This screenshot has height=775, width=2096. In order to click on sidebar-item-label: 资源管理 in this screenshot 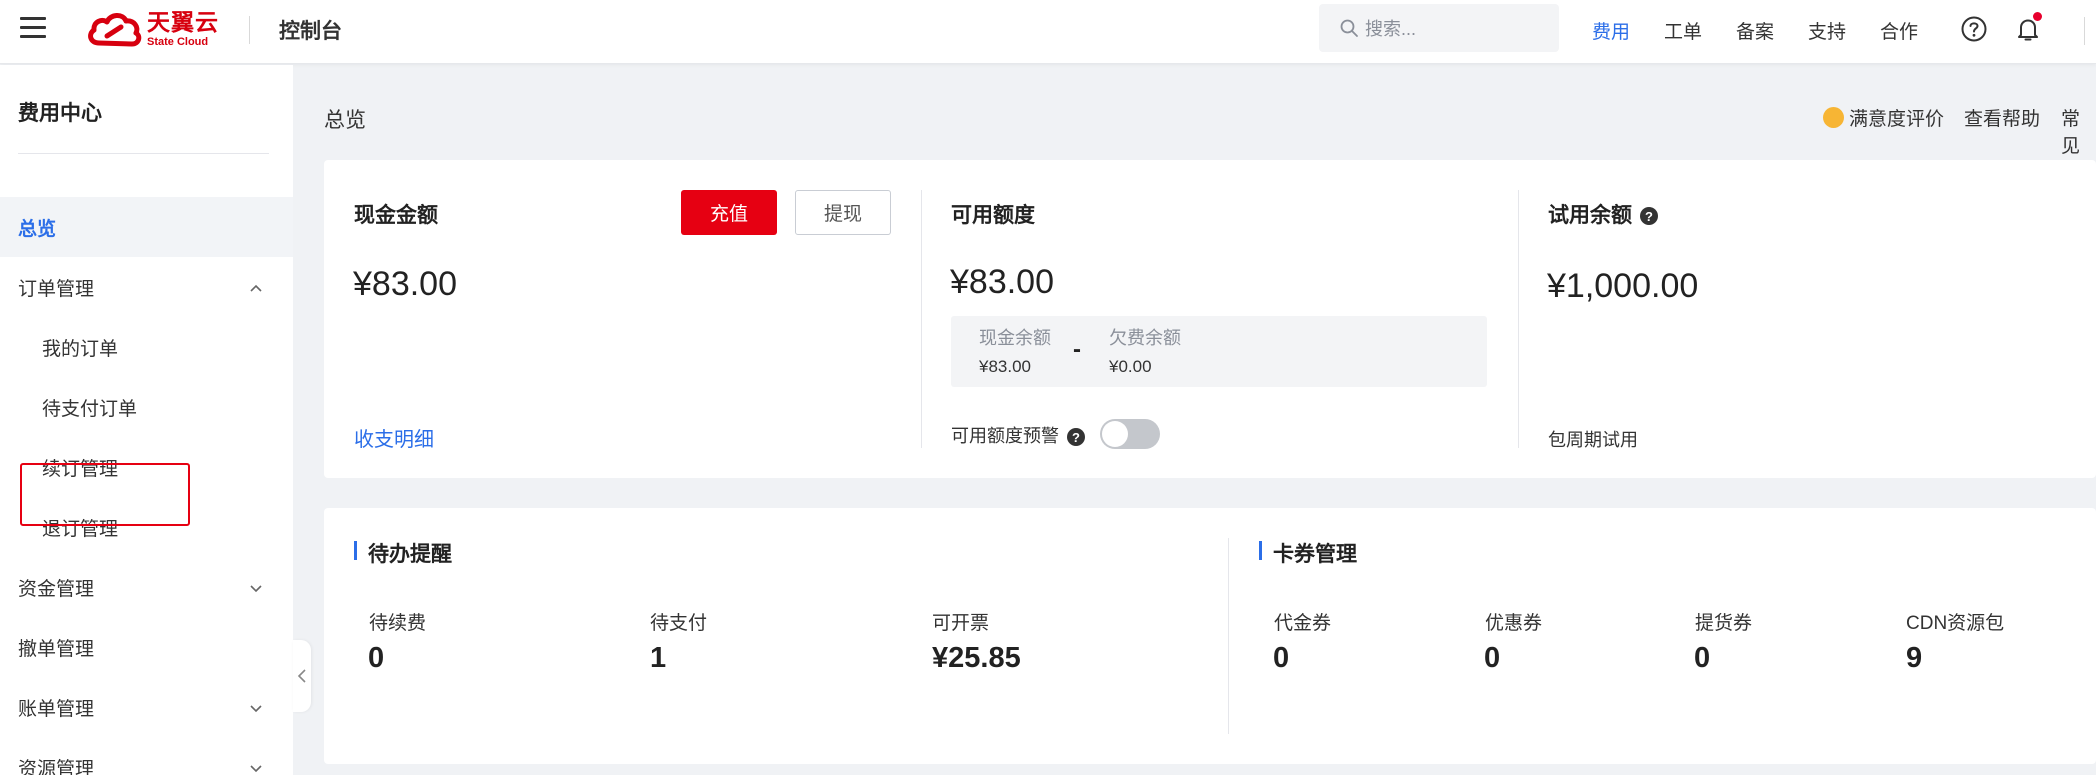, I will do `click(56, 766)`.